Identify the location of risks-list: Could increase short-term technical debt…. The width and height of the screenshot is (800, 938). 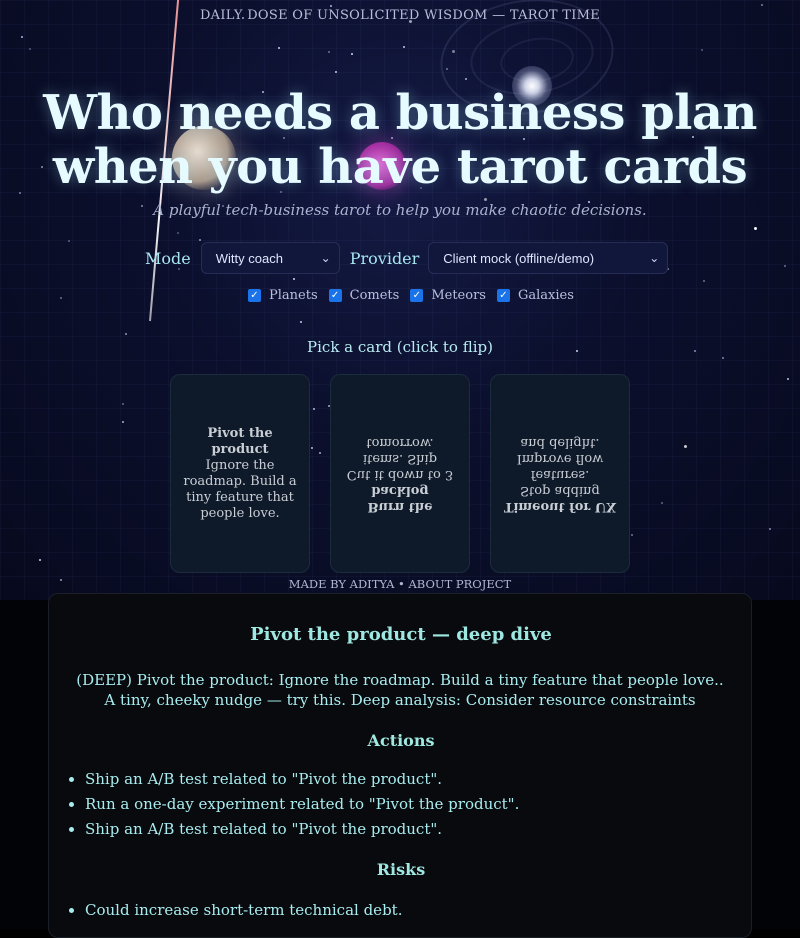
(233, 912).